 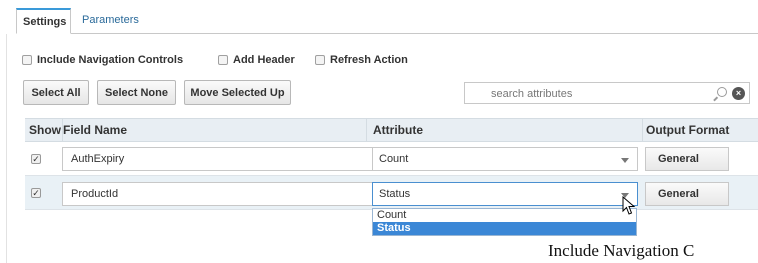 What do you see at coordinates (45, 130) in the screenshot?
I see `column-header-show: Show` at bounding box center [45, 130].